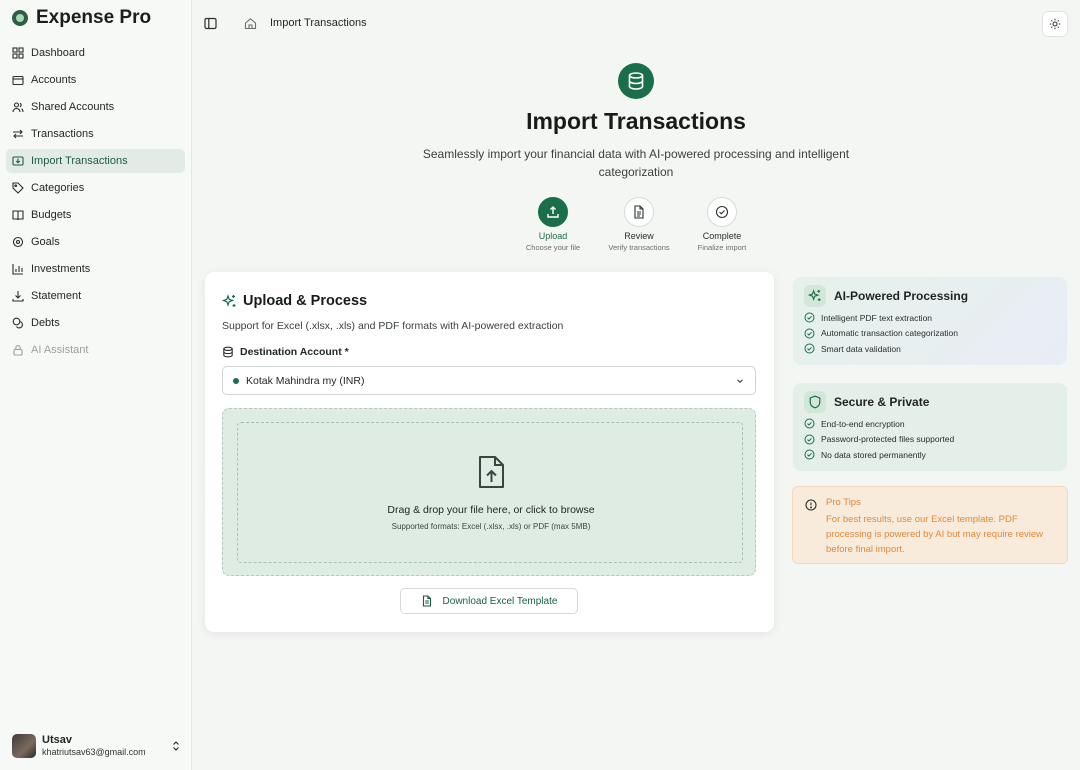 The height and width of the screenshot is (770, 1080). I want to click on user-info: Utsav khatriutsav63@gmail.com, so click(103, 746).